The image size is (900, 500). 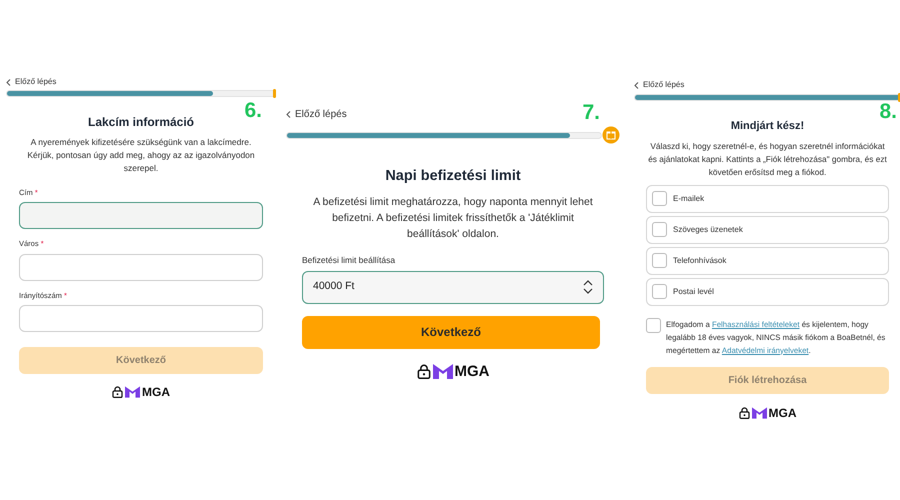 What do you see at coordinates (767, 230) in the screenshot?
I see `option-row: Szöveges üzenetek` at bounding box center [767, 230].